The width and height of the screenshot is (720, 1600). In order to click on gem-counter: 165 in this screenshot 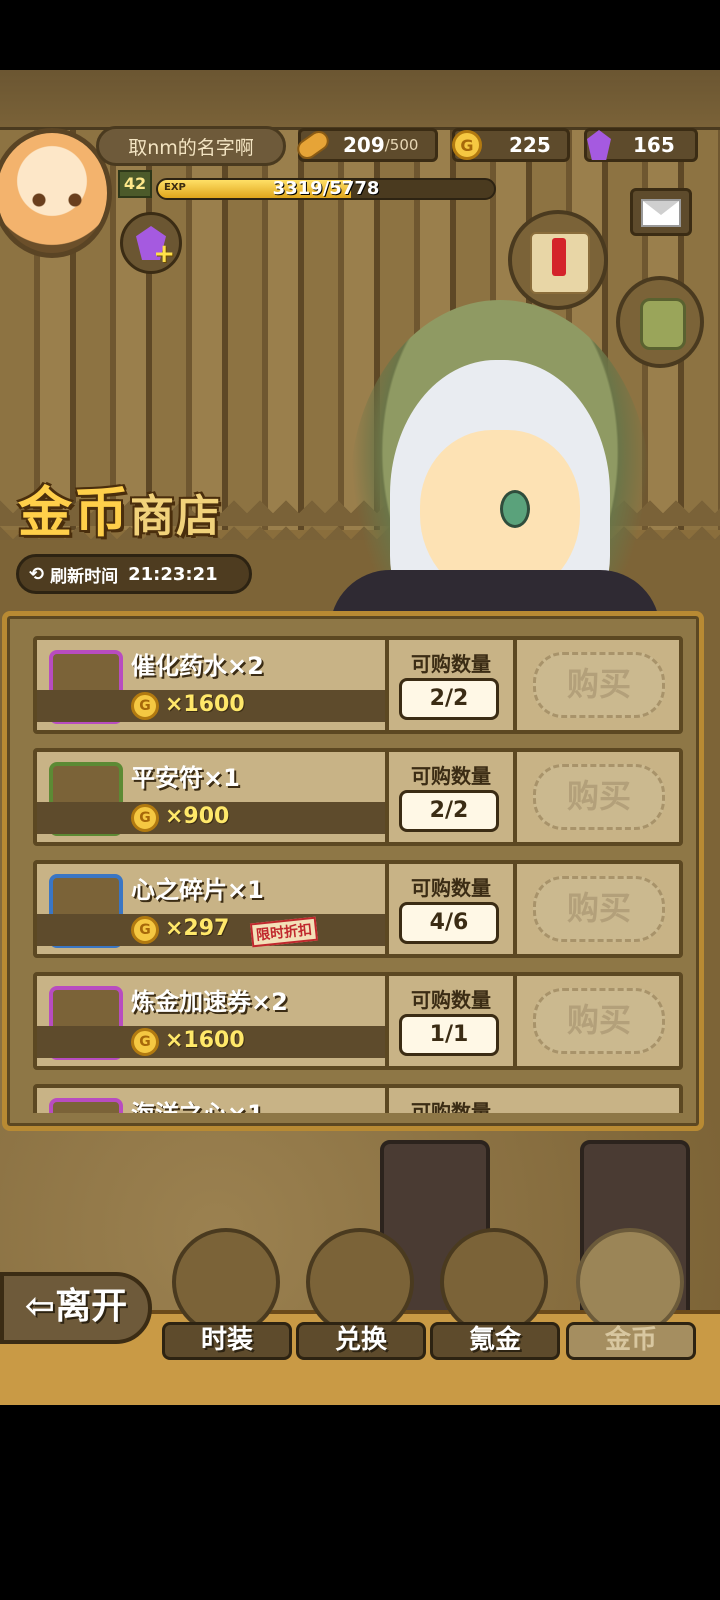, I will do `click(641, 145)`.